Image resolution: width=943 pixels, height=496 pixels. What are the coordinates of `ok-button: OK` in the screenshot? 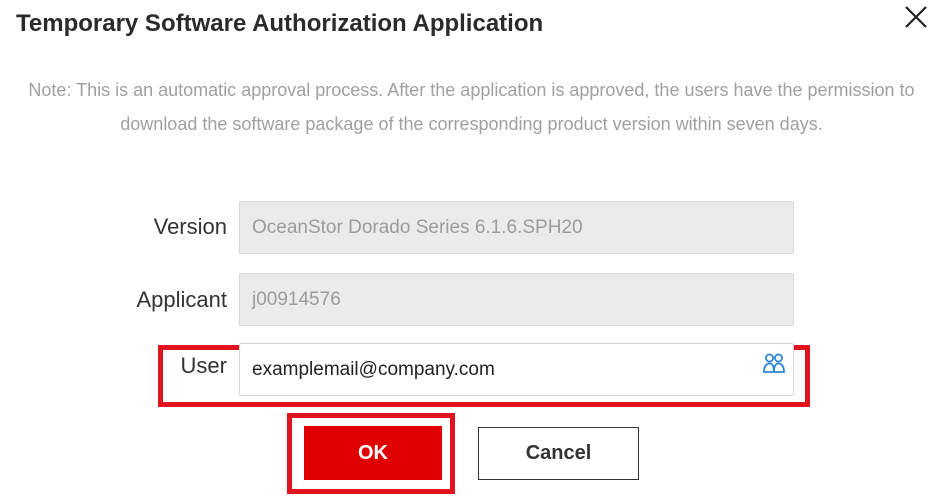 It's located at (373, 453).